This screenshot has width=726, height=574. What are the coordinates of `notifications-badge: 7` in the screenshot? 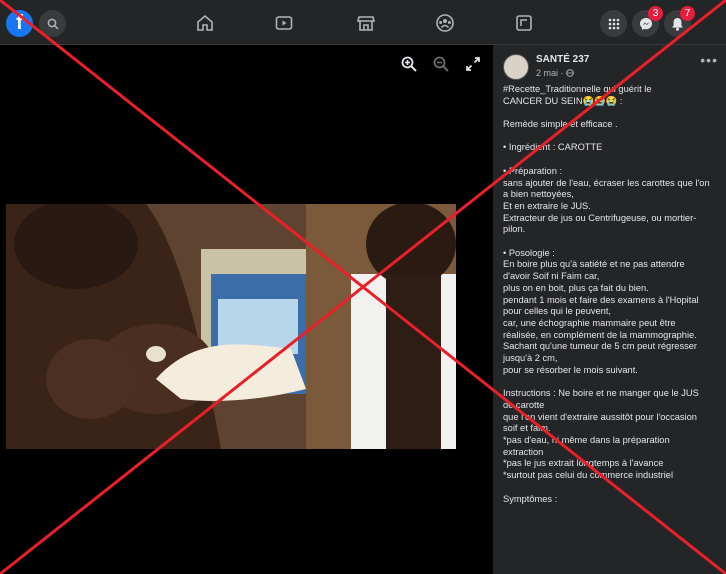 It's located at (687, 13).